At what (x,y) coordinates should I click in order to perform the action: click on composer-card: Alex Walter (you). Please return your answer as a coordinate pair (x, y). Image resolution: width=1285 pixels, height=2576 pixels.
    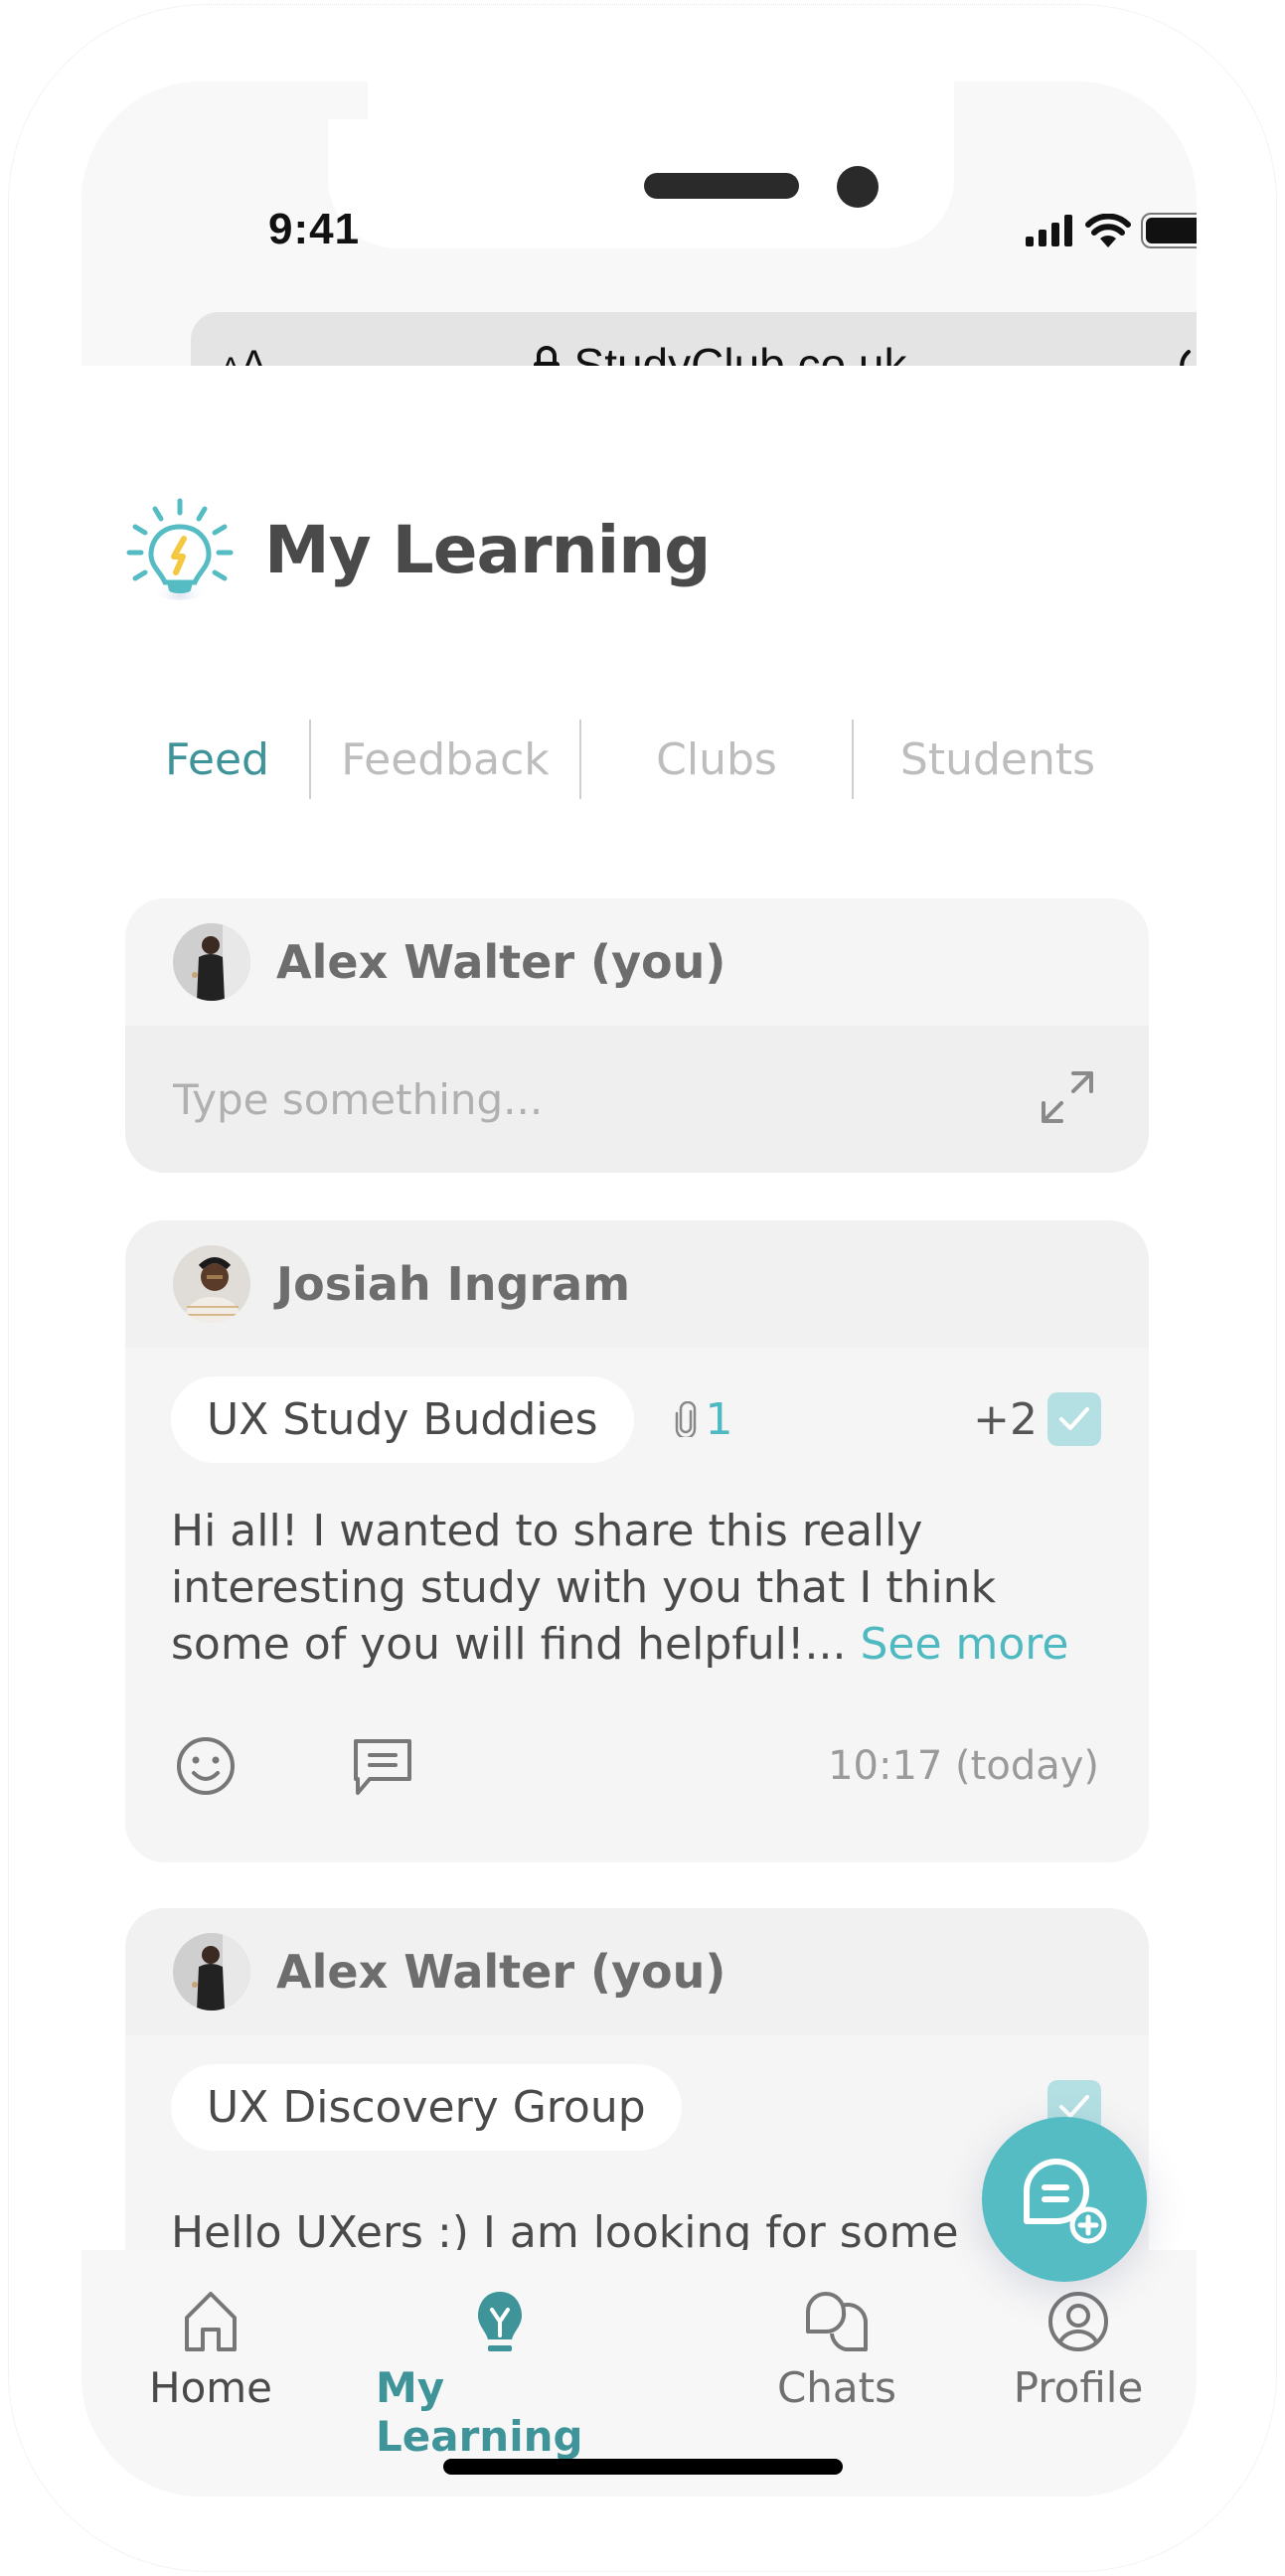
    Looking at the image, I should click on (637, 1035).